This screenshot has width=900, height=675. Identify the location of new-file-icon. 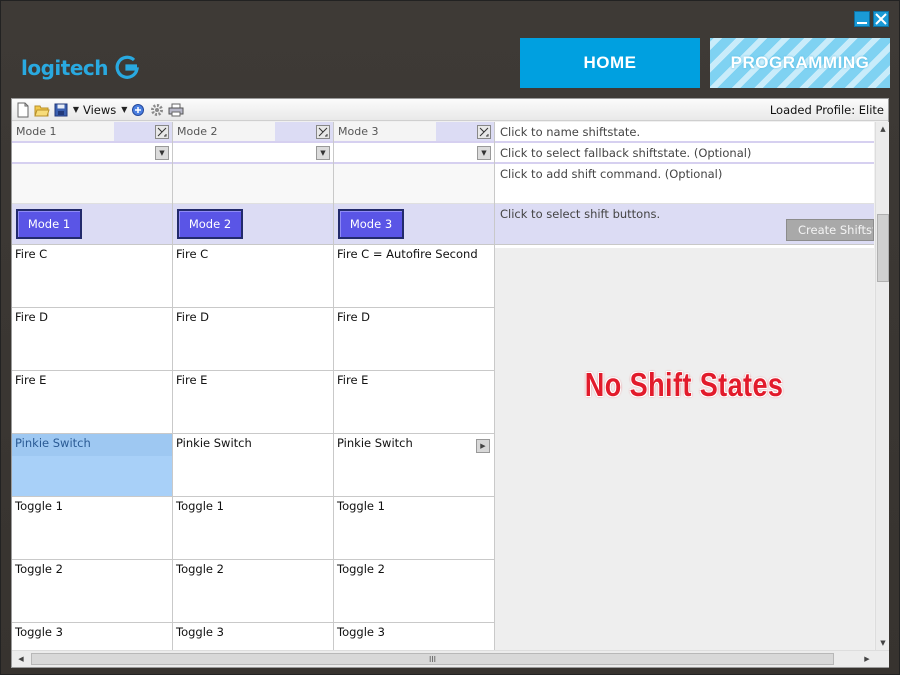
(23, 110).